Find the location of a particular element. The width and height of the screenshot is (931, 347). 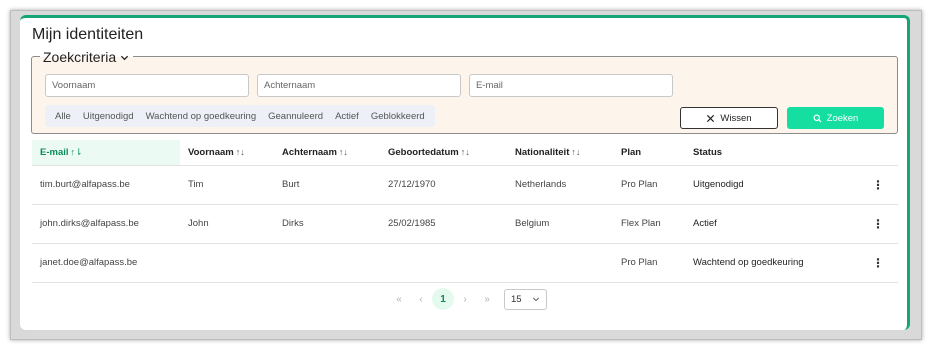

cell-nationality: Belgium is located at coordinates (560, 224).